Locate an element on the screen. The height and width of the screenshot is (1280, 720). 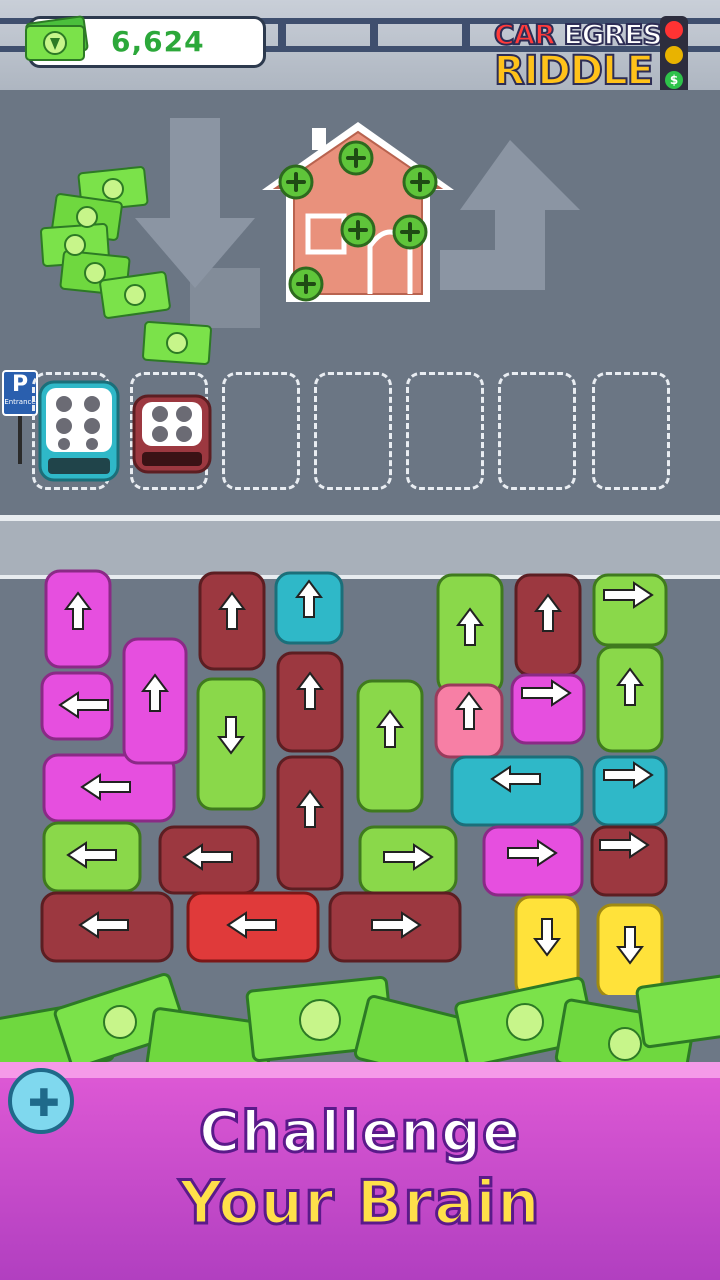
game-logo: CAR EGRESS RIDDLE $ is located at coordinates (594, 56).